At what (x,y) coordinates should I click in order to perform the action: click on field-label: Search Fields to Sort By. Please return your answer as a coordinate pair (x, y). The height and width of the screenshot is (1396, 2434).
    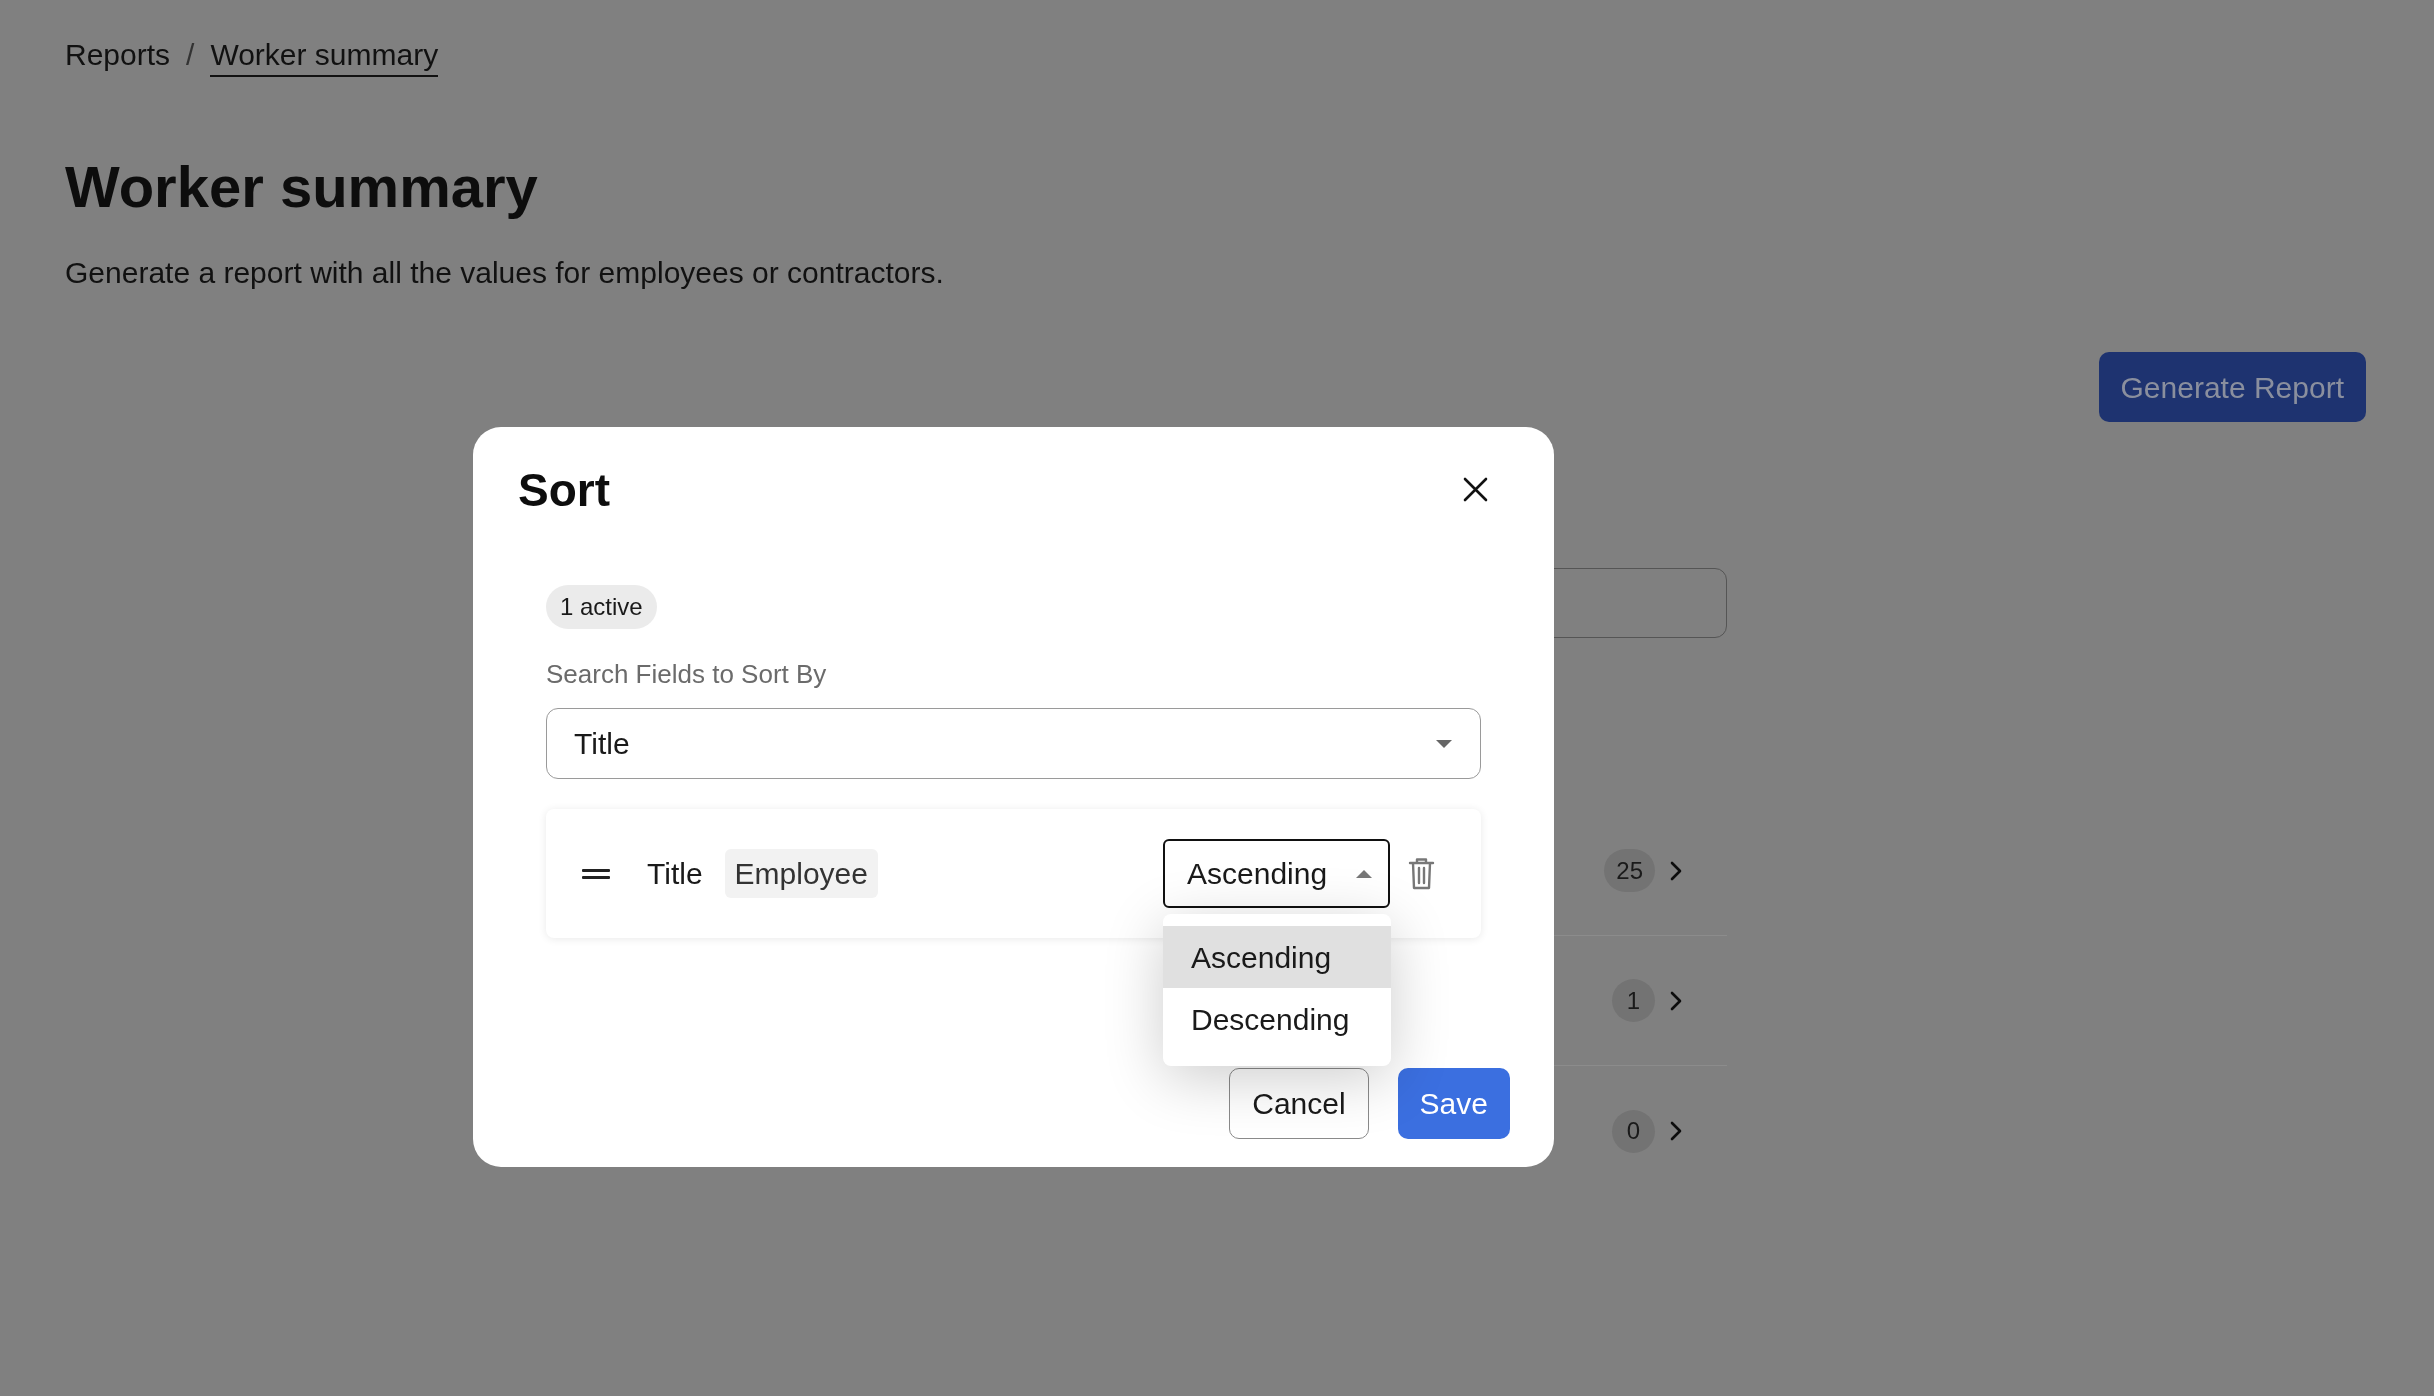
    Looking at the image, I should click on (687, 674).